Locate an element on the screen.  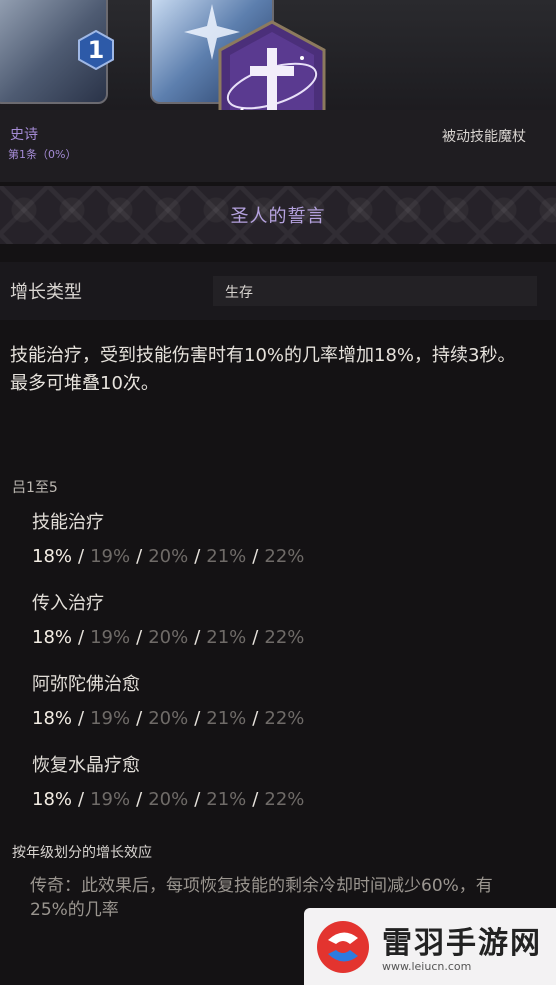
left-skill-tile: 1 is located at coordinates (57, 52).